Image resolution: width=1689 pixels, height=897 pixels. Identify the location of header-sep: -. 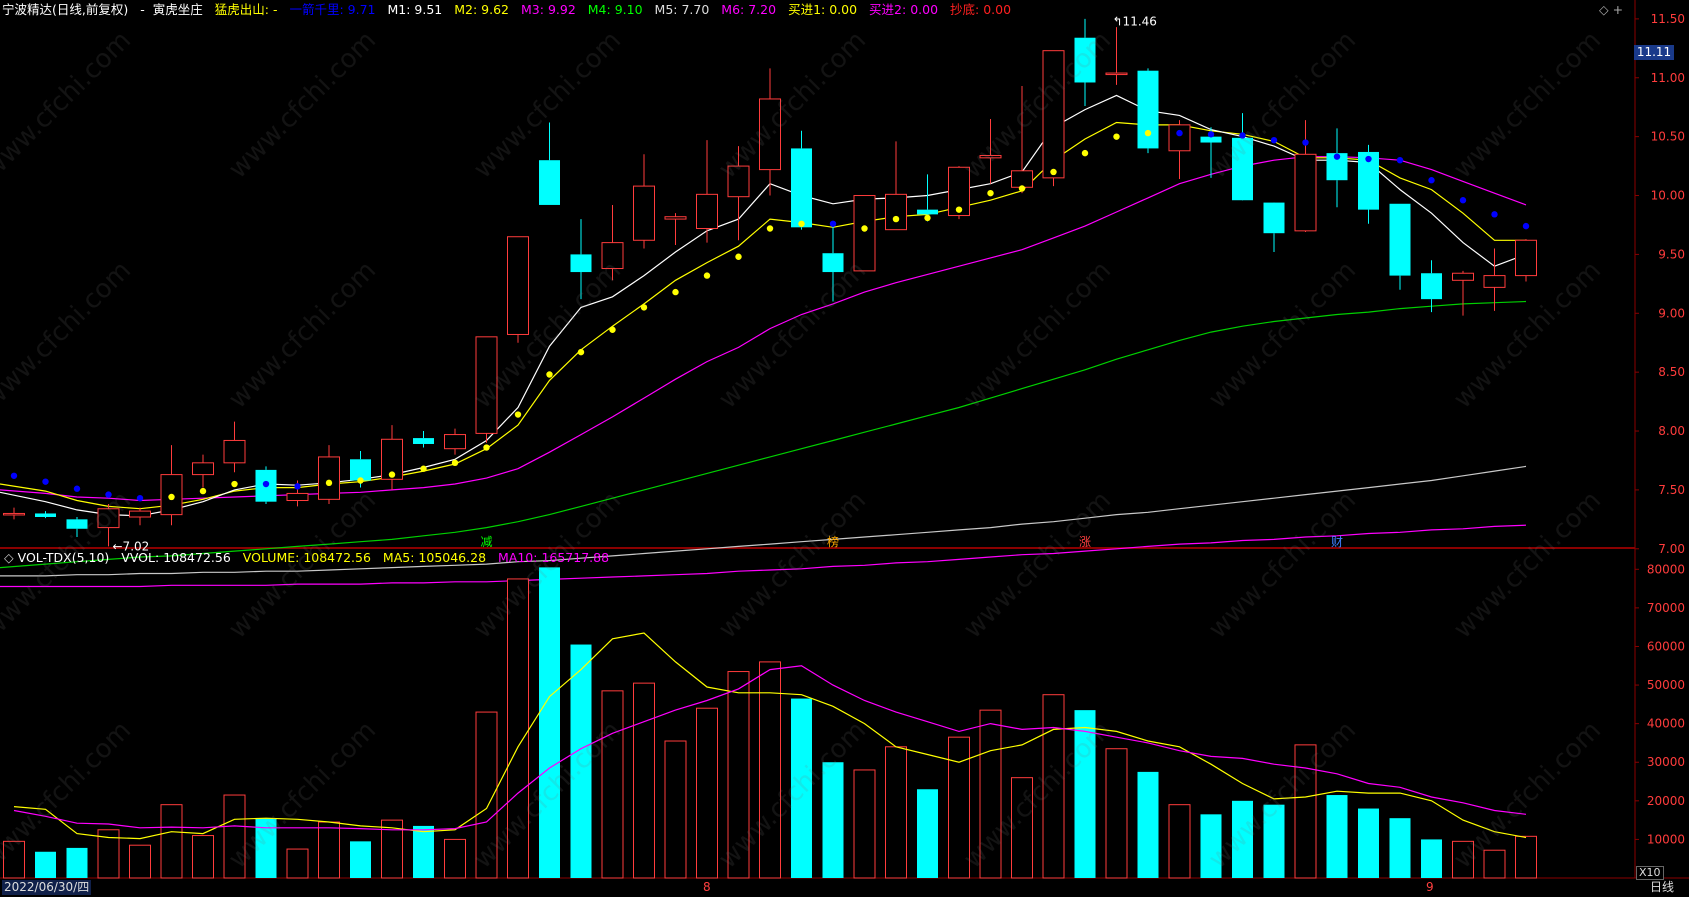
(142, 9).